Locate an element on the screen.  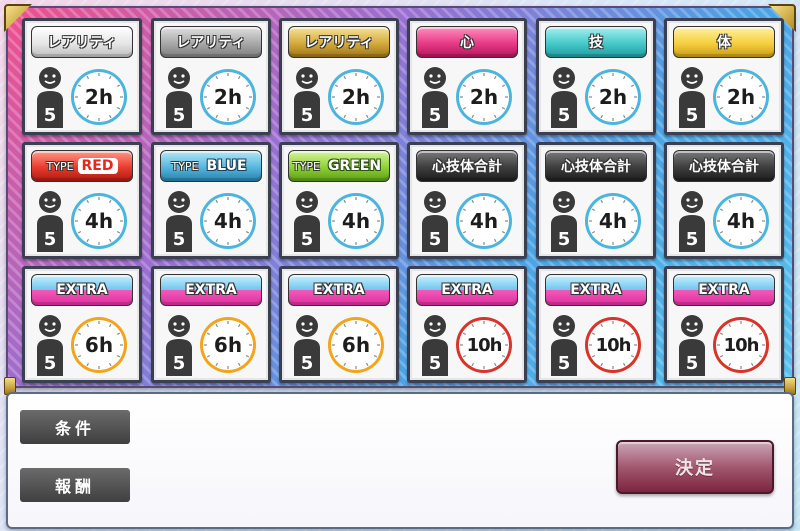
mission-tag: TYPE GREEN is located at coordinates (339, 166).